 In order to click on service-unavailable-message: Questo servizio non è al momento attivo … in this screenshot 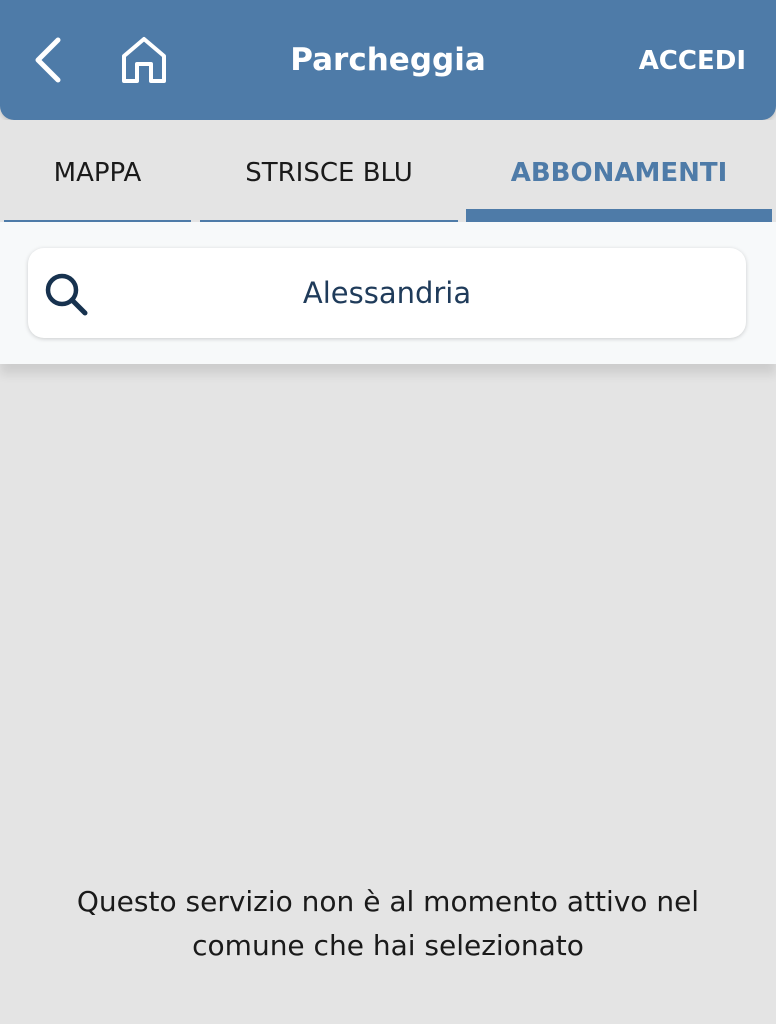, I will do `click(388, 924)`.